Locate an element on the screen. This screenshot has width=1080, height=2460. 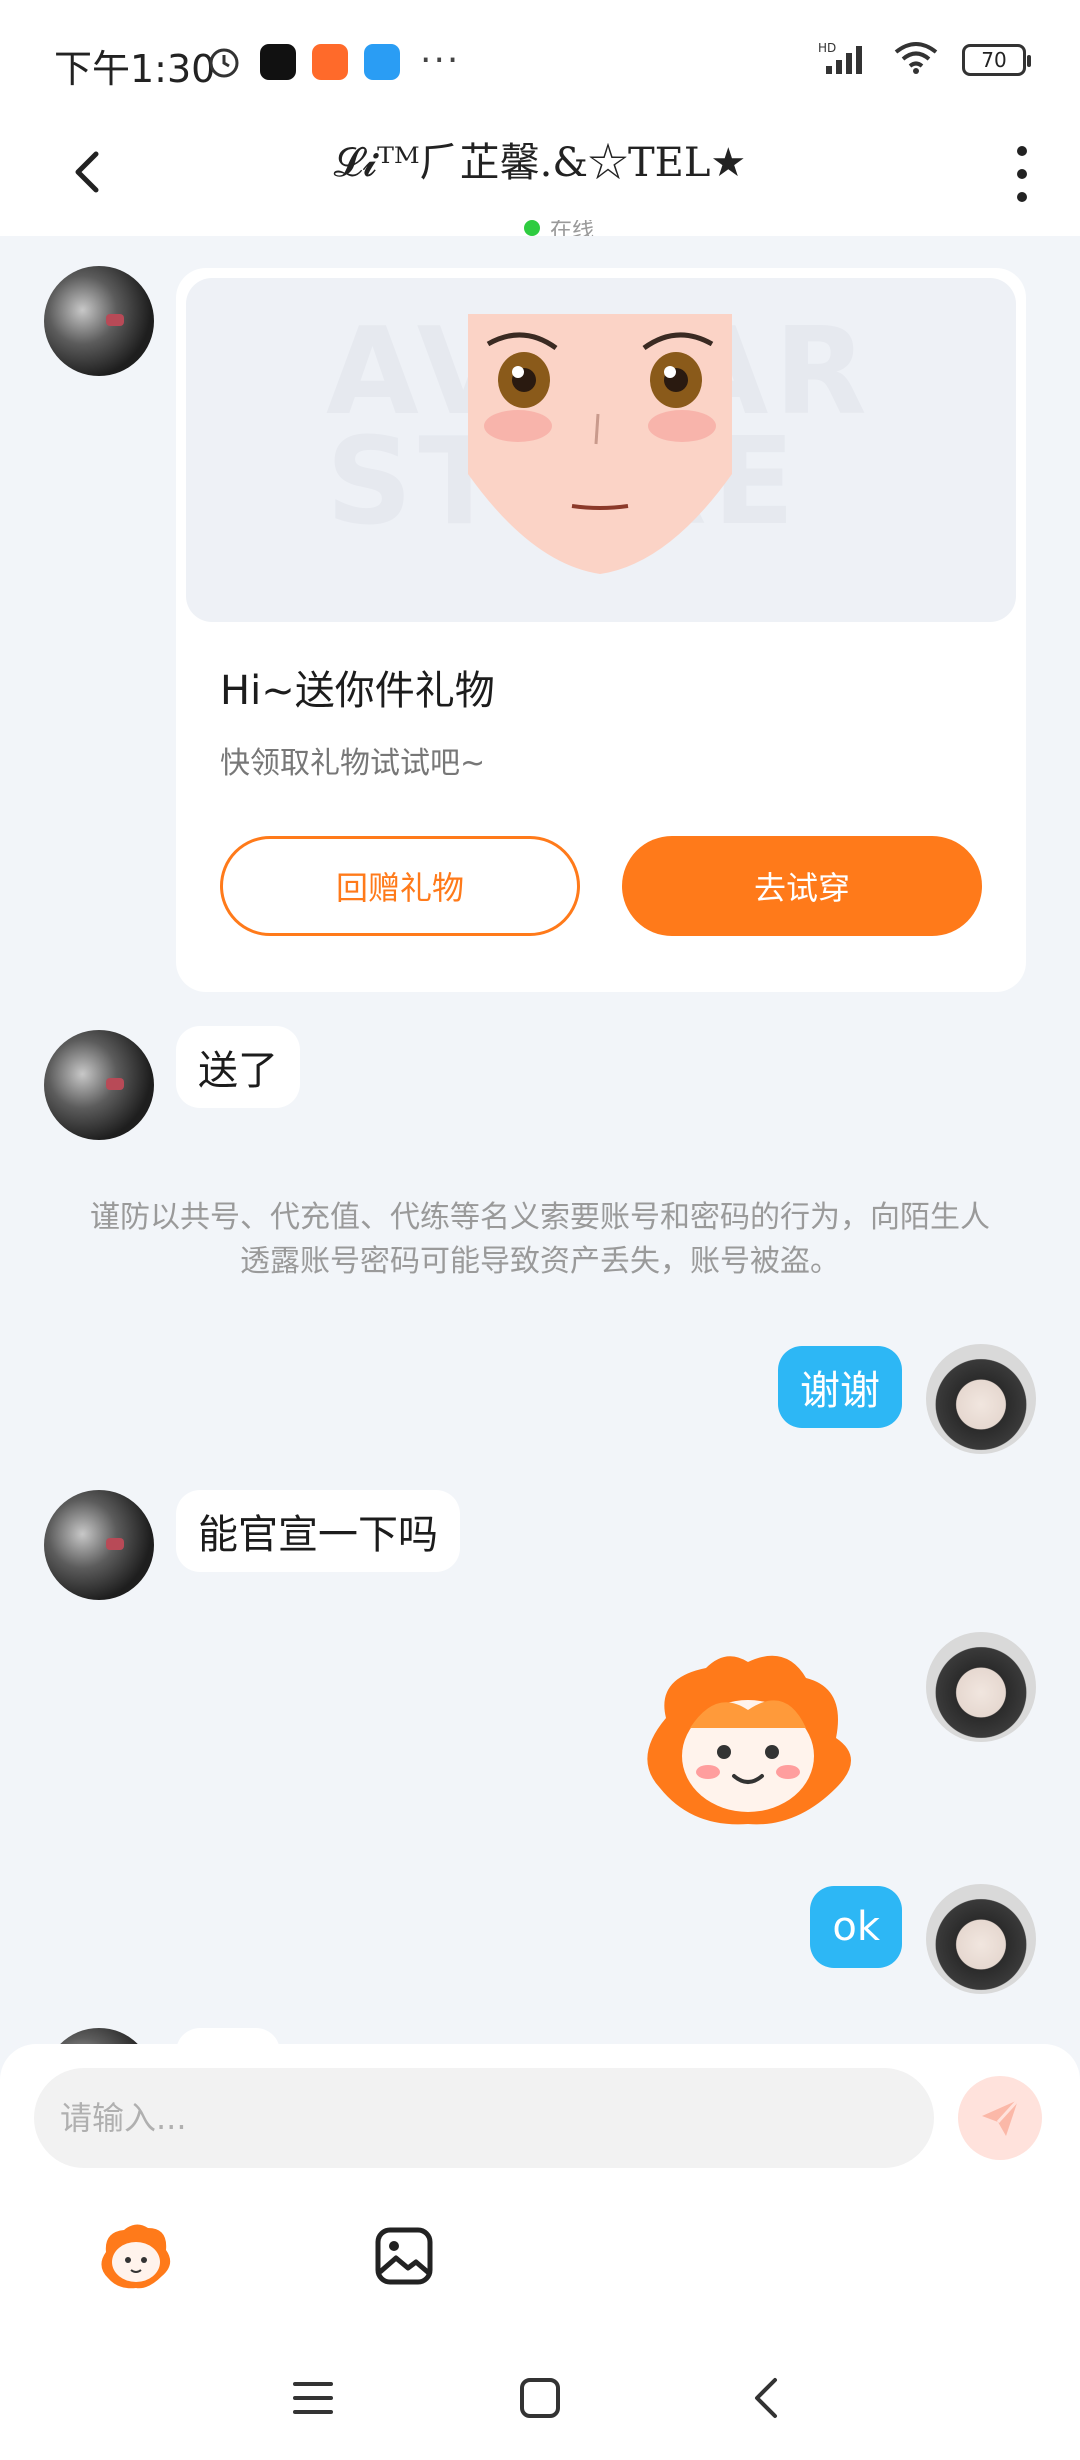
orange-app-icon is located at coordinates (330, 62).